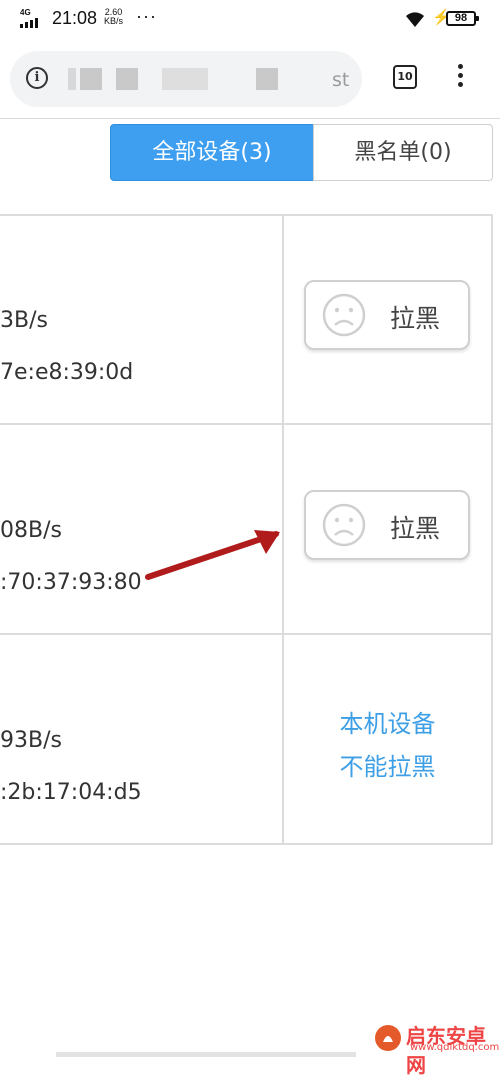 This screenshot has width=500, height=1078. What do you see at coordinates (455, 1047) in the screenshot?
I see `watermark-url: www.qdlktdq.com` at bounding box center [455, 1047].